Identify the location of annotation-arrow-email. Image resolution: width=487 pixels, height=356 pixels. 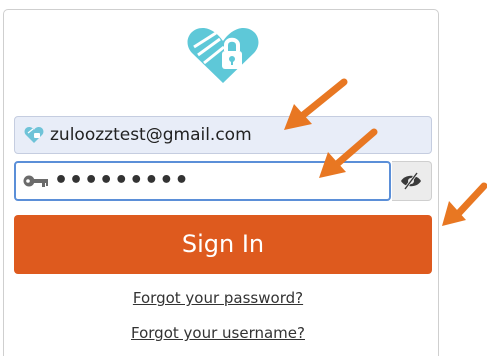
(316, 104).